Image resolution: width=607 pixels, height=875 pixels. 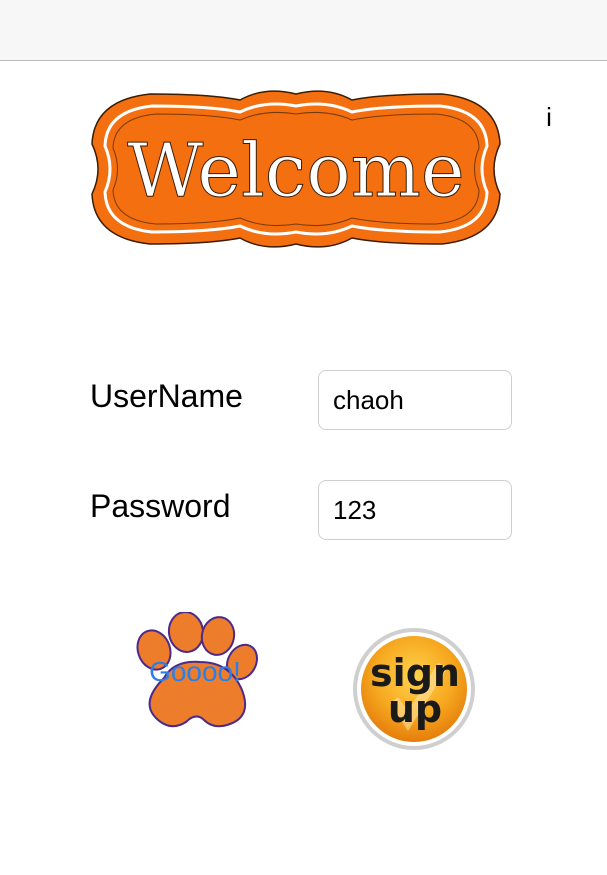 I want to click on sign-up-button: sign up, so click(x=414, y=689).